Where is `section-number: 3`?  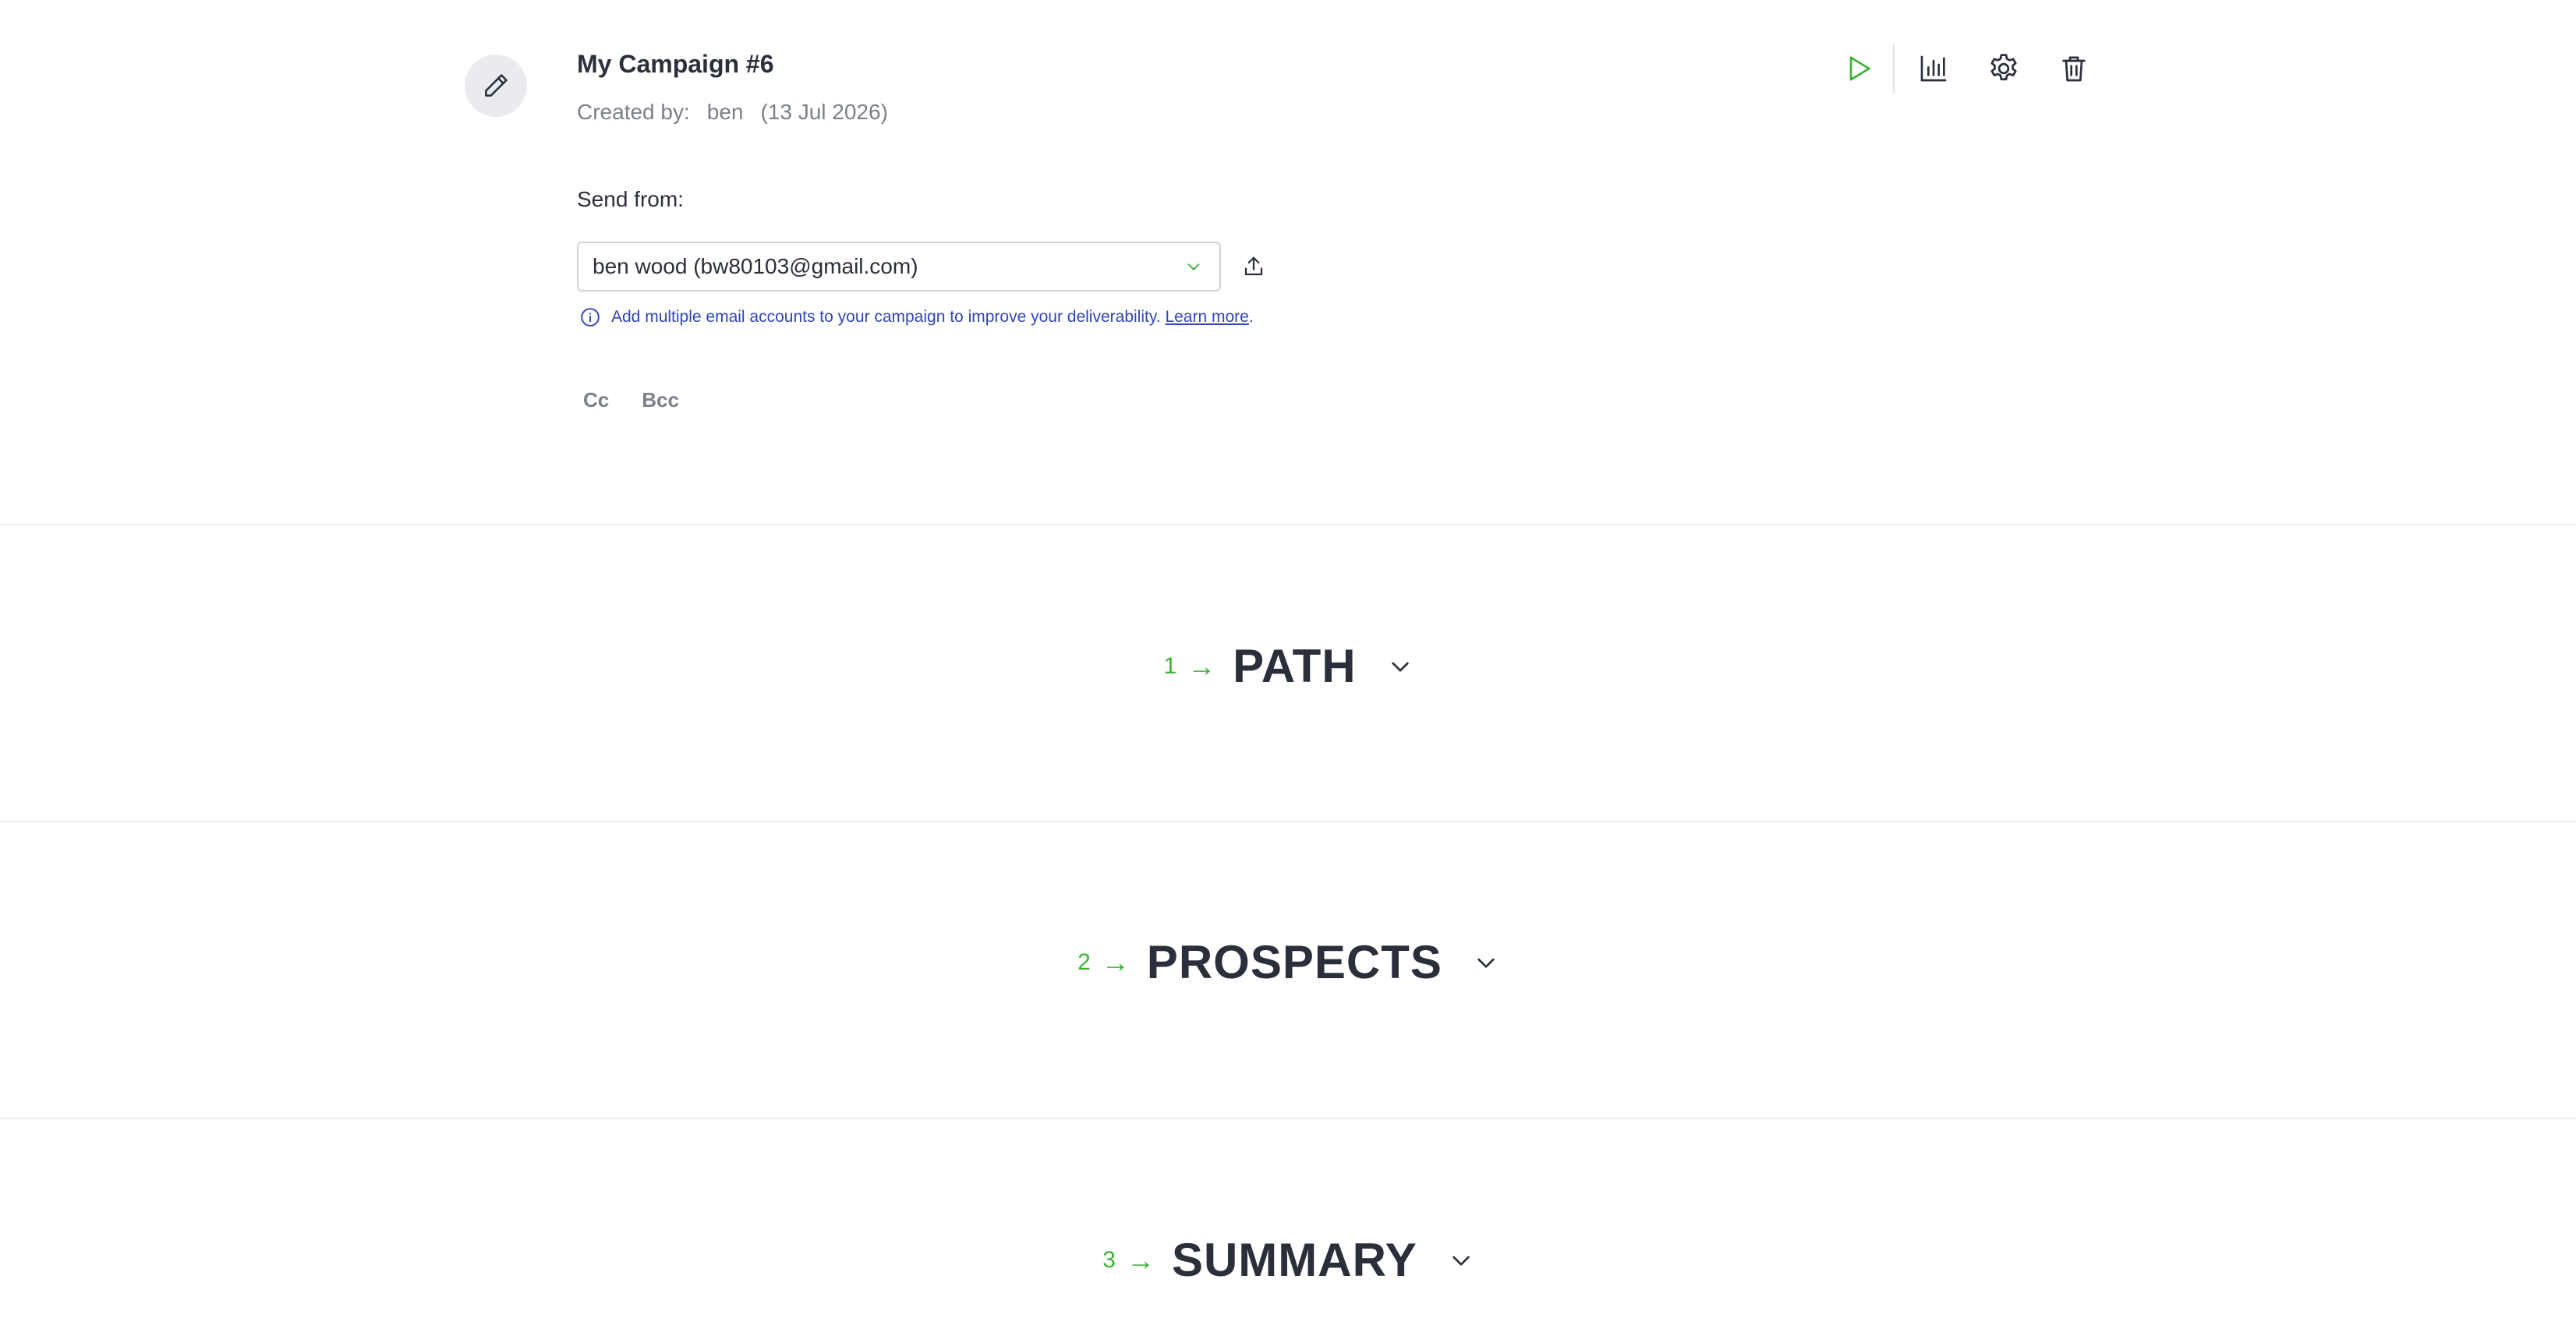
section-number: 3 is located at coordinates (1109, 1259).